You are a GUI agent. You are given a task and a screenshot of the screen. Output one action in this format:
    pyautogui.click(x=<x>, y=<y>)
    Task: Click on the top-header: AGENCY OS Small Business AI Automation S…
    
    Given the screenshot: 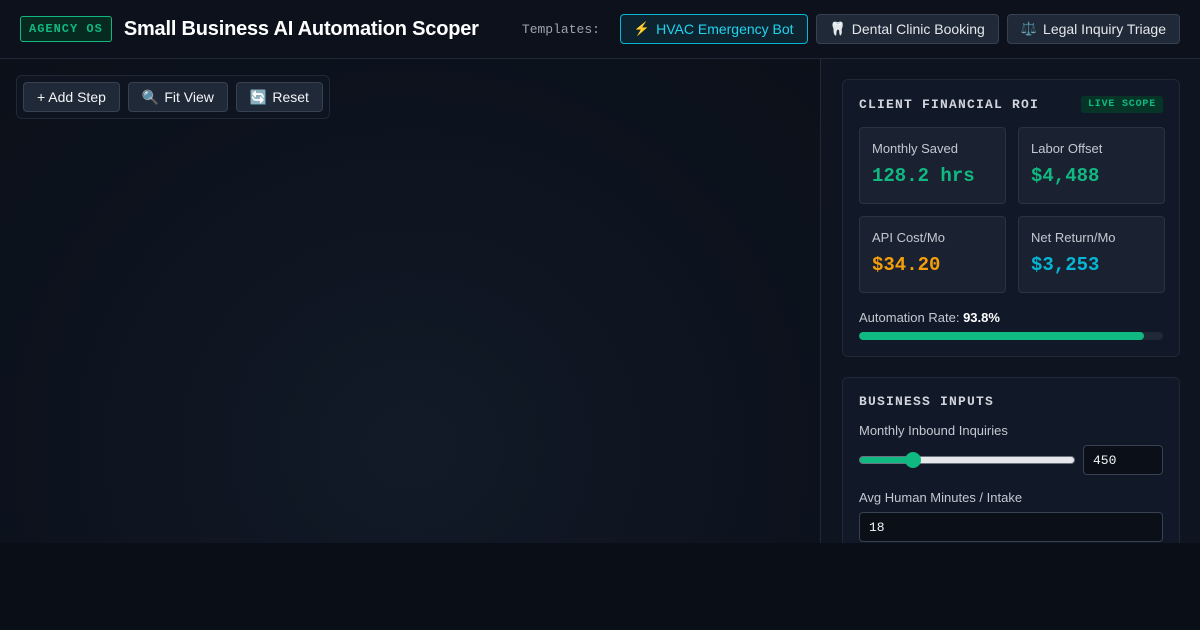 What is the action you would take?
    pyautogui.click(x=600, y=29)
    